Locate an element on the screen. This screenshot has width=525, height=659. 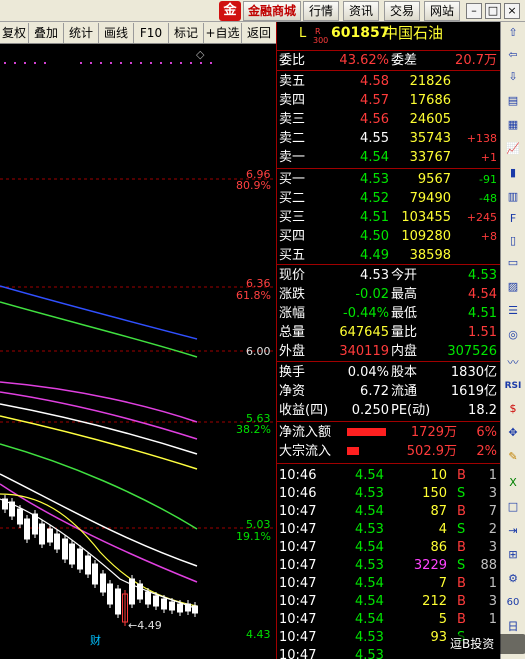
ask-volume: 21826 is located at coordinates (430, 81).